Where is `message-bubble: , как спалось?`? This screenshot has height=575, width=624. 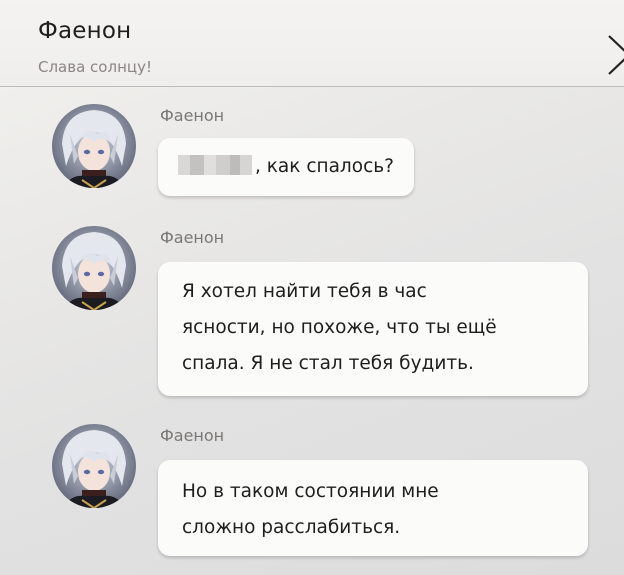
message-bubble: , как спалось? is located at coordinates (286, 167).